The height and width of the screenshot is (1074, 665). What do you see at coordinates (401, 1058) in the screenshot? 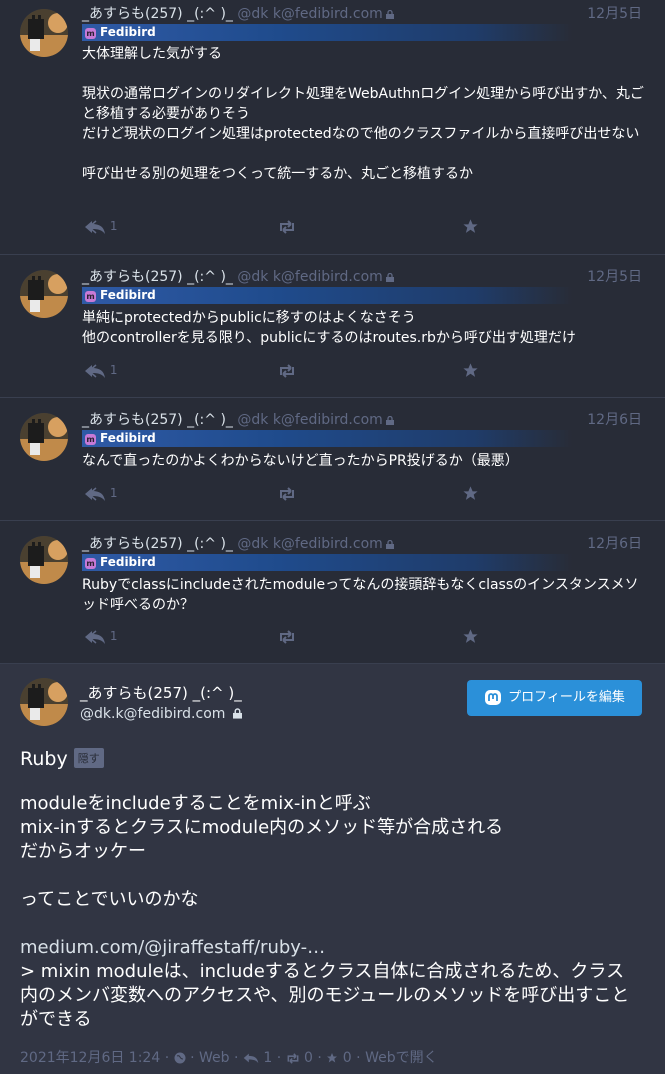
I see `open-web-link: Webで開く` at bounding box center [401, 1058].